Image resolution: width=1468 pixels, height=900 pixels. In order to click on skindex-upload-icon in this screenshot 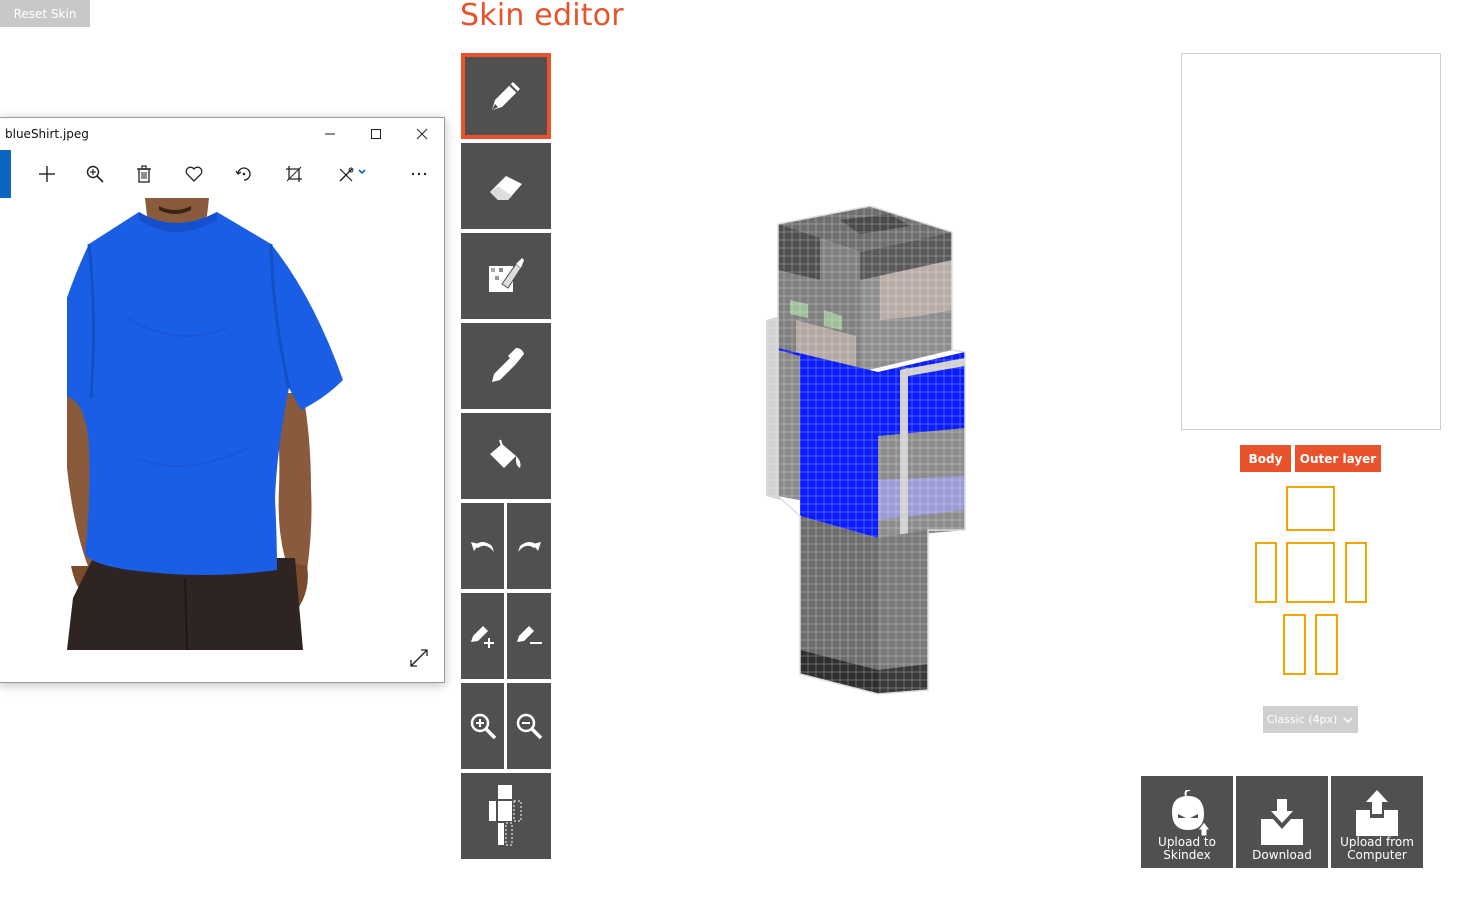, I will do `click(1191, 813)`.